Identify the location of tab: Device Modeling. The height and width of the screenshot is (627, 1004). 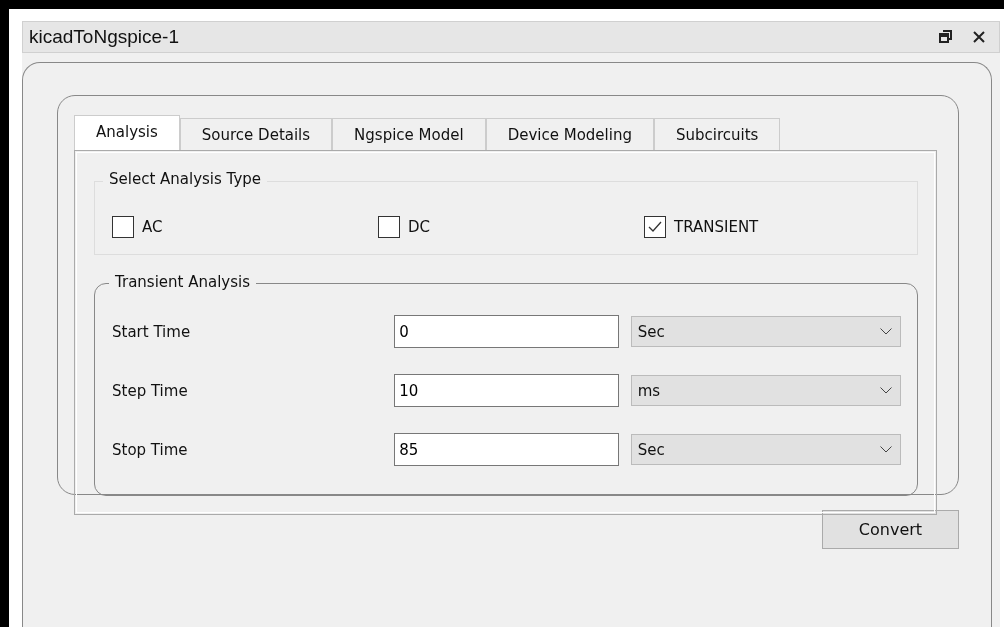
(569, 134).